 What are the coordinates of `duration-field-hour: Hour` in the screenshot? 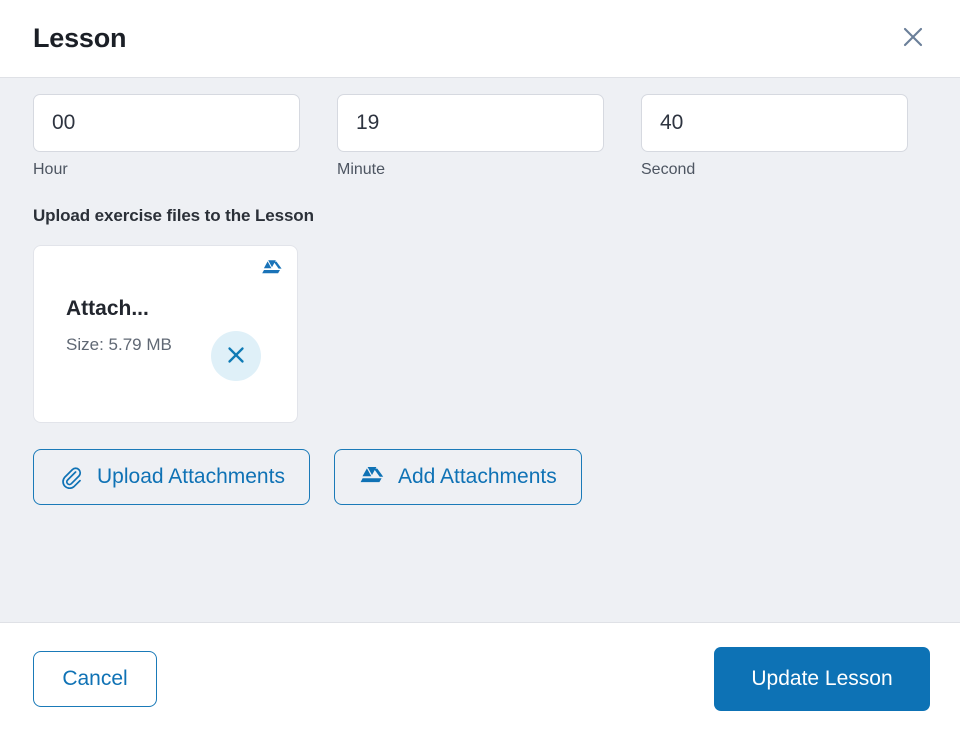 It's located at (166, 136).